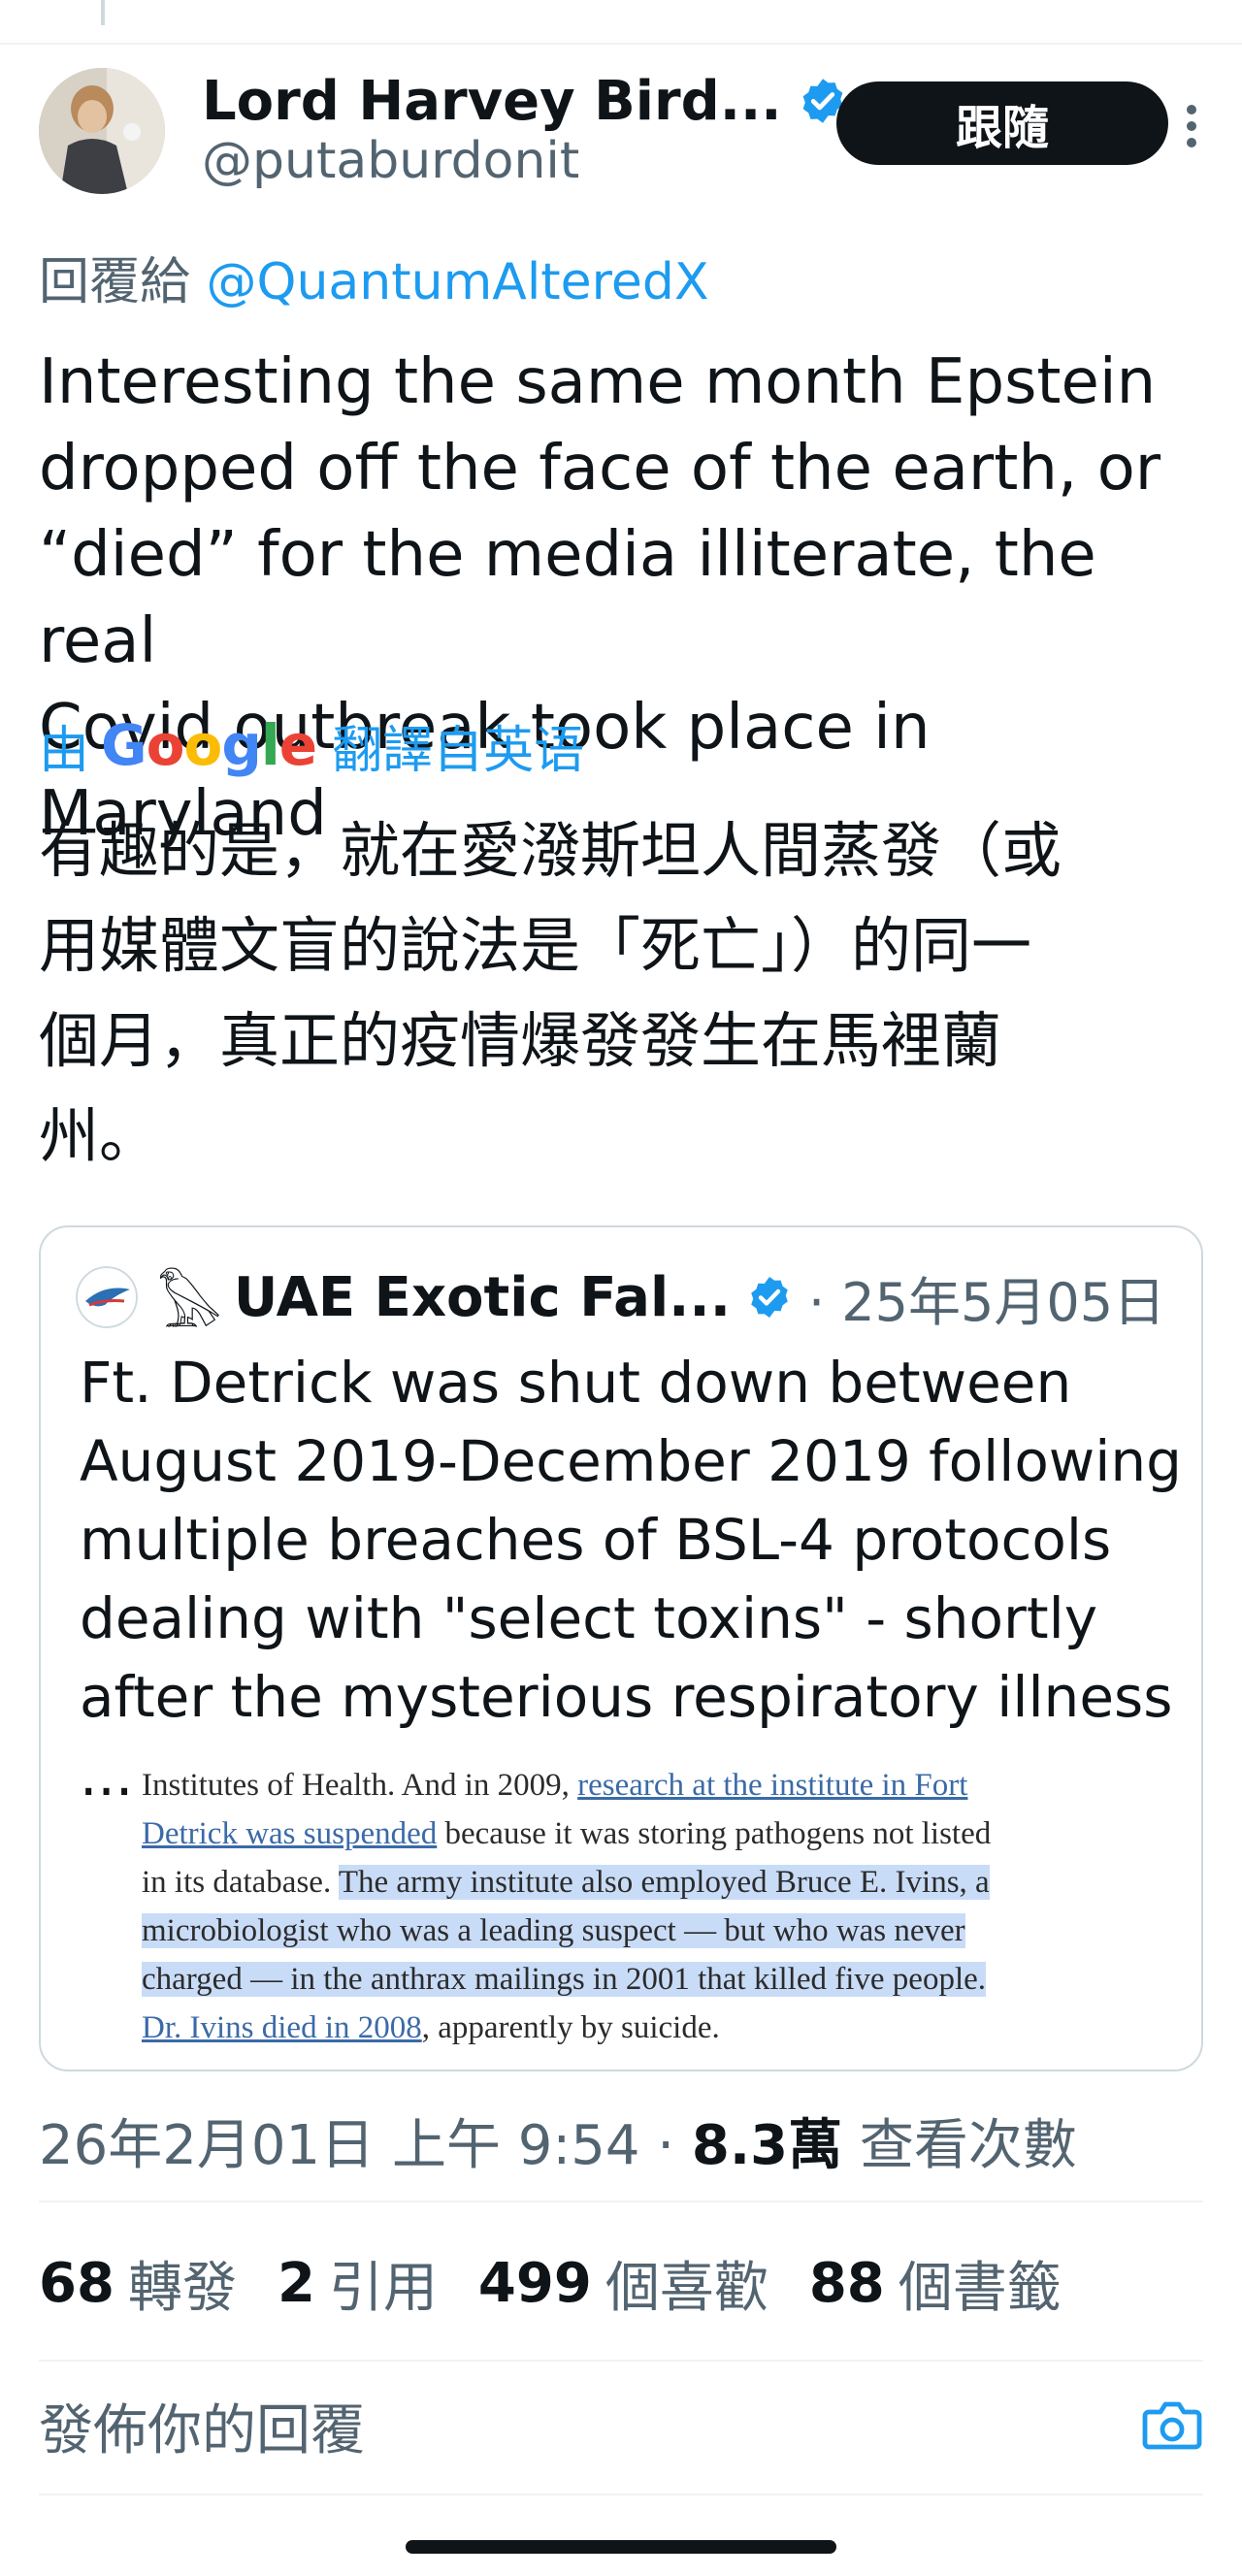 The height and width of the screenshot is (2576, 1242). What do you see at coordinates (621, 2547) in the screenshot?
I see `home-indicator` at bounding box center [621, 2547].